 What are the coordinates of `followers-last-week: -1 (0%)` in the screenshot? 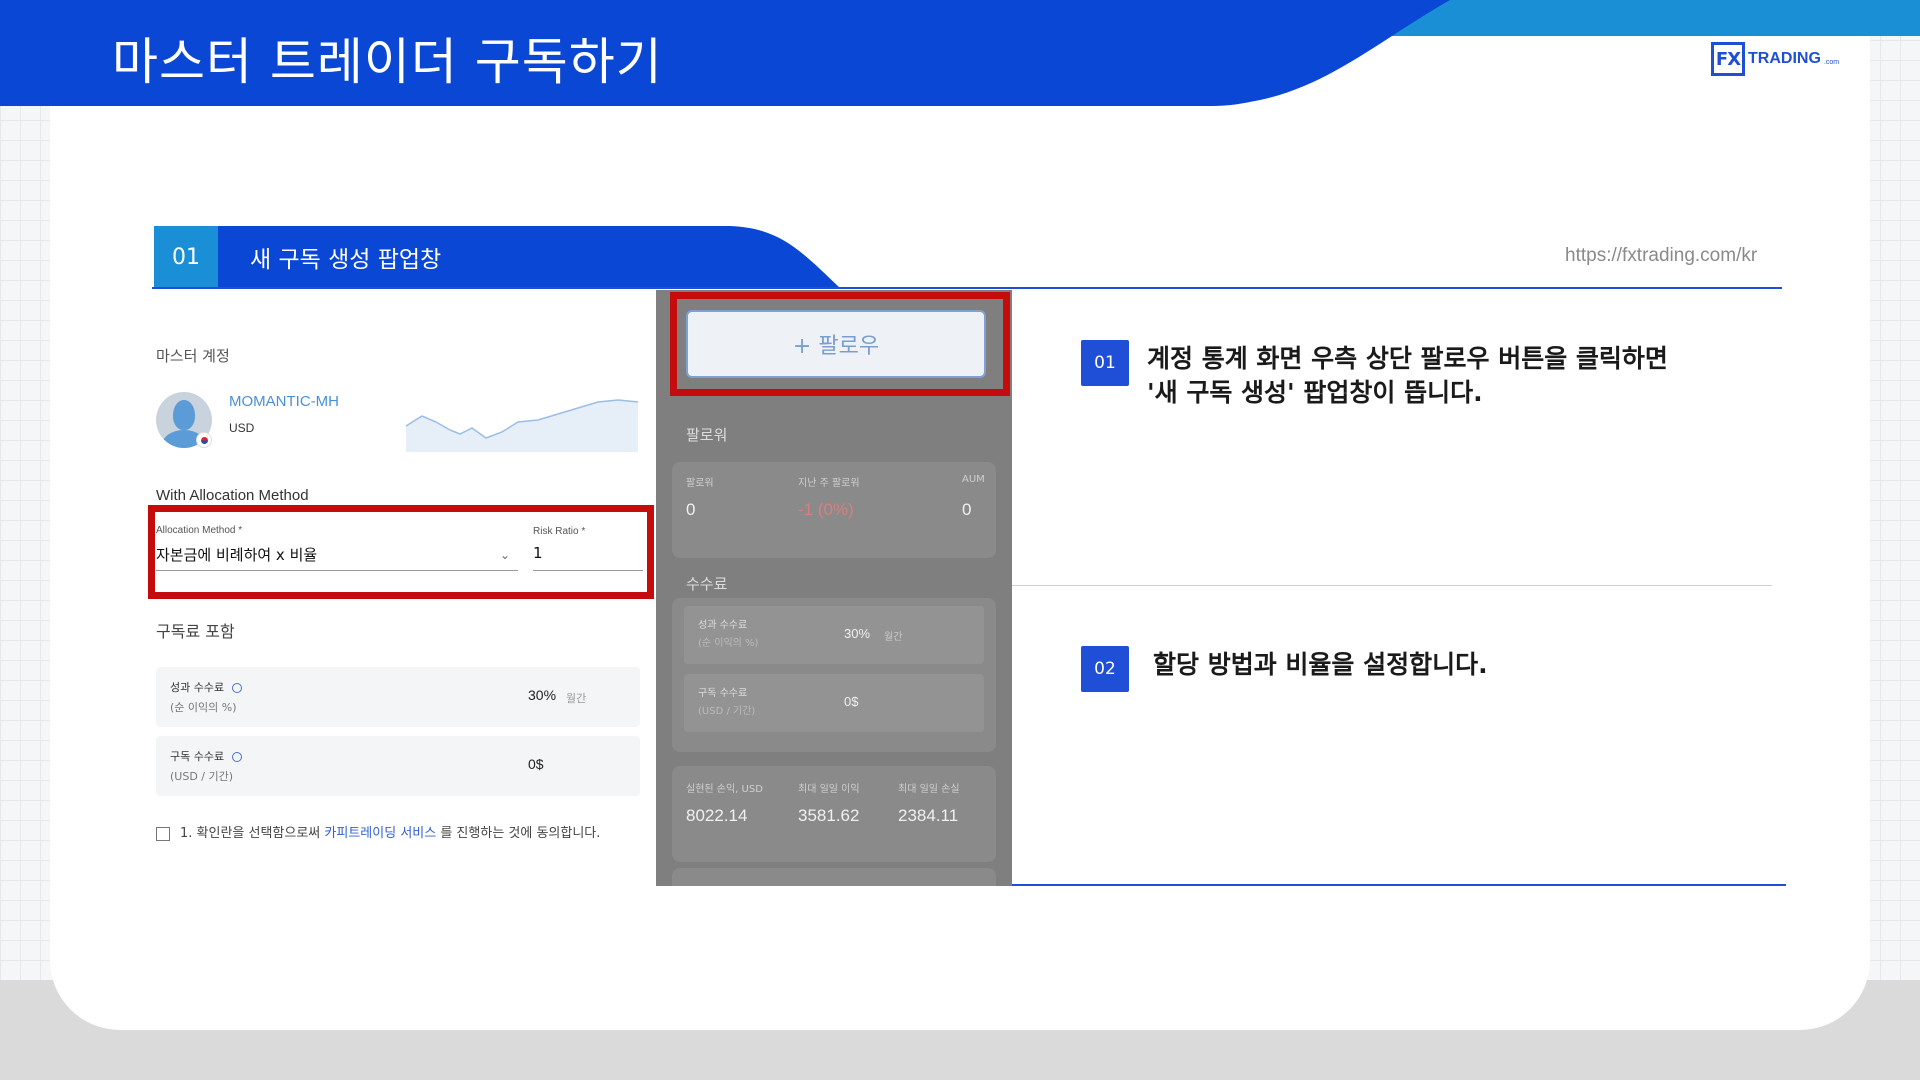 It's located at (826, 509).